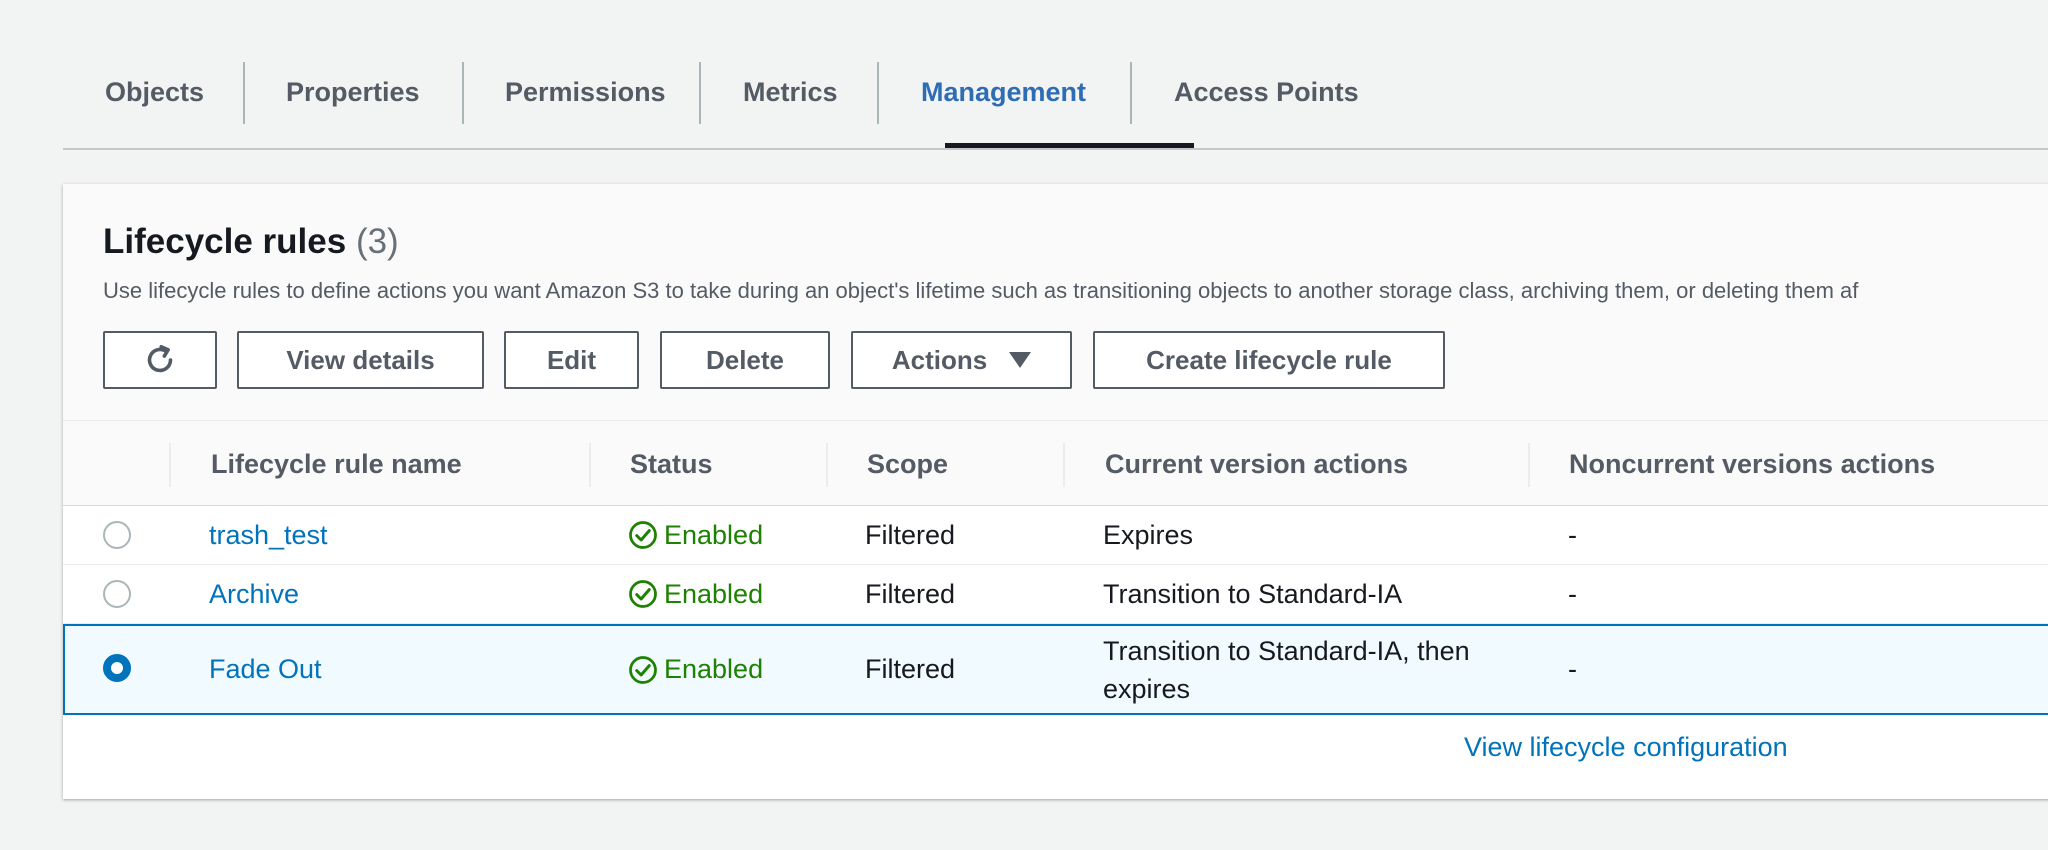 This screenshot has height=850, width=2048. I want to click on view-details-button: View details, so click(360, 360).